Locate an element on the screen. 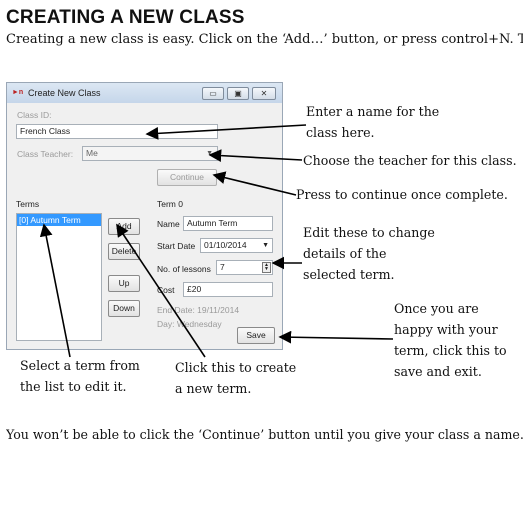  arrow-to-add is located at coordinates (161, 290).